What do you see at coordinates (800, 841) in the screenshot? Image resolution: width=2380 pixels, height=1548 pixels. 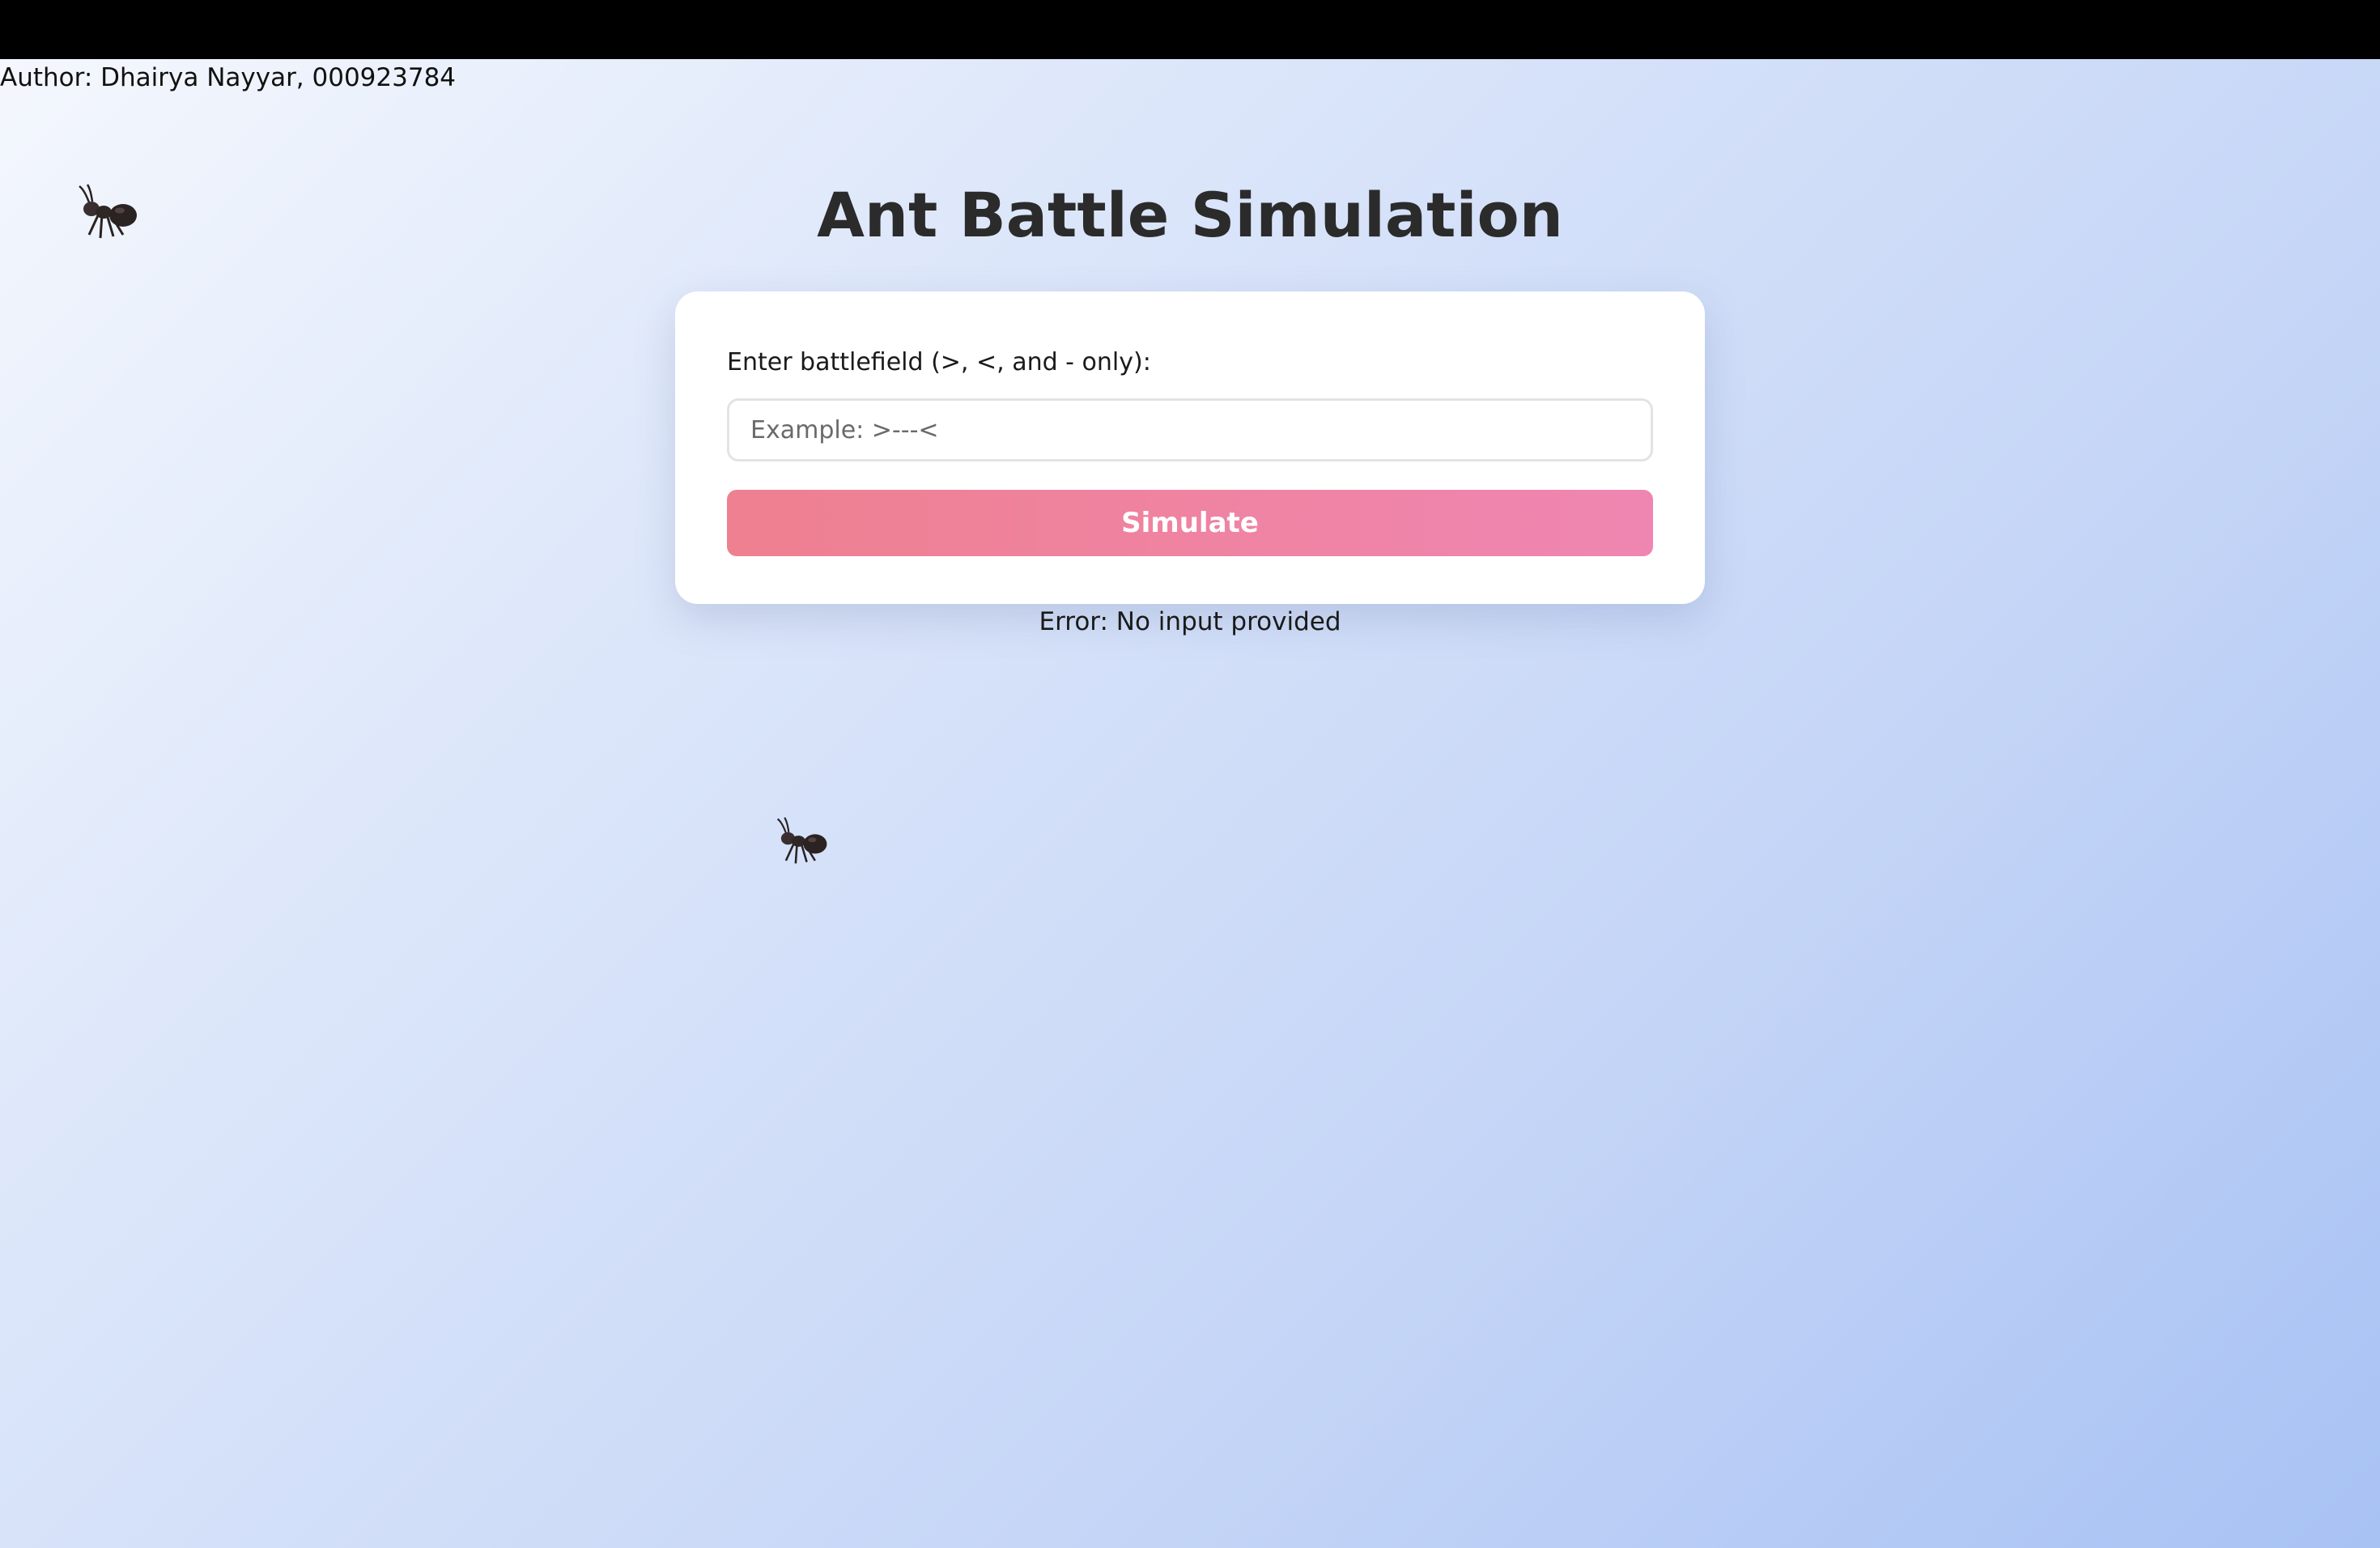 I see `ant-icon` at bounding box center [800, 841].